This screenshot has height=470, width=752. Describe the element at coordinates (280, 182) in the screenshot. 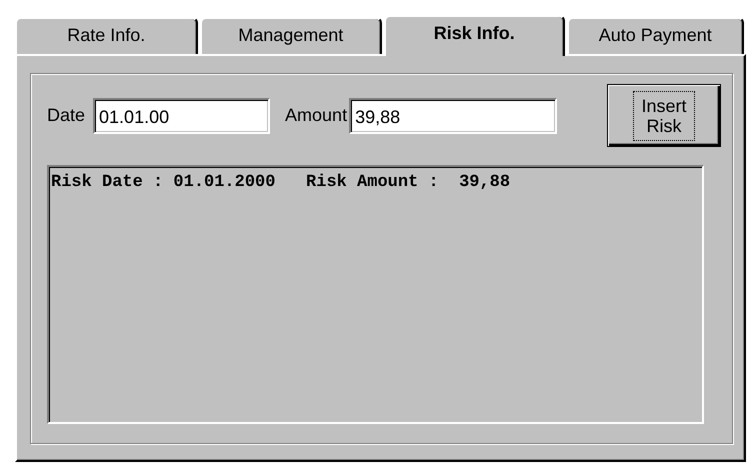

I see `list-item: Risk Date : 01.01.2000 Risk Amount : 39,88` at that location.